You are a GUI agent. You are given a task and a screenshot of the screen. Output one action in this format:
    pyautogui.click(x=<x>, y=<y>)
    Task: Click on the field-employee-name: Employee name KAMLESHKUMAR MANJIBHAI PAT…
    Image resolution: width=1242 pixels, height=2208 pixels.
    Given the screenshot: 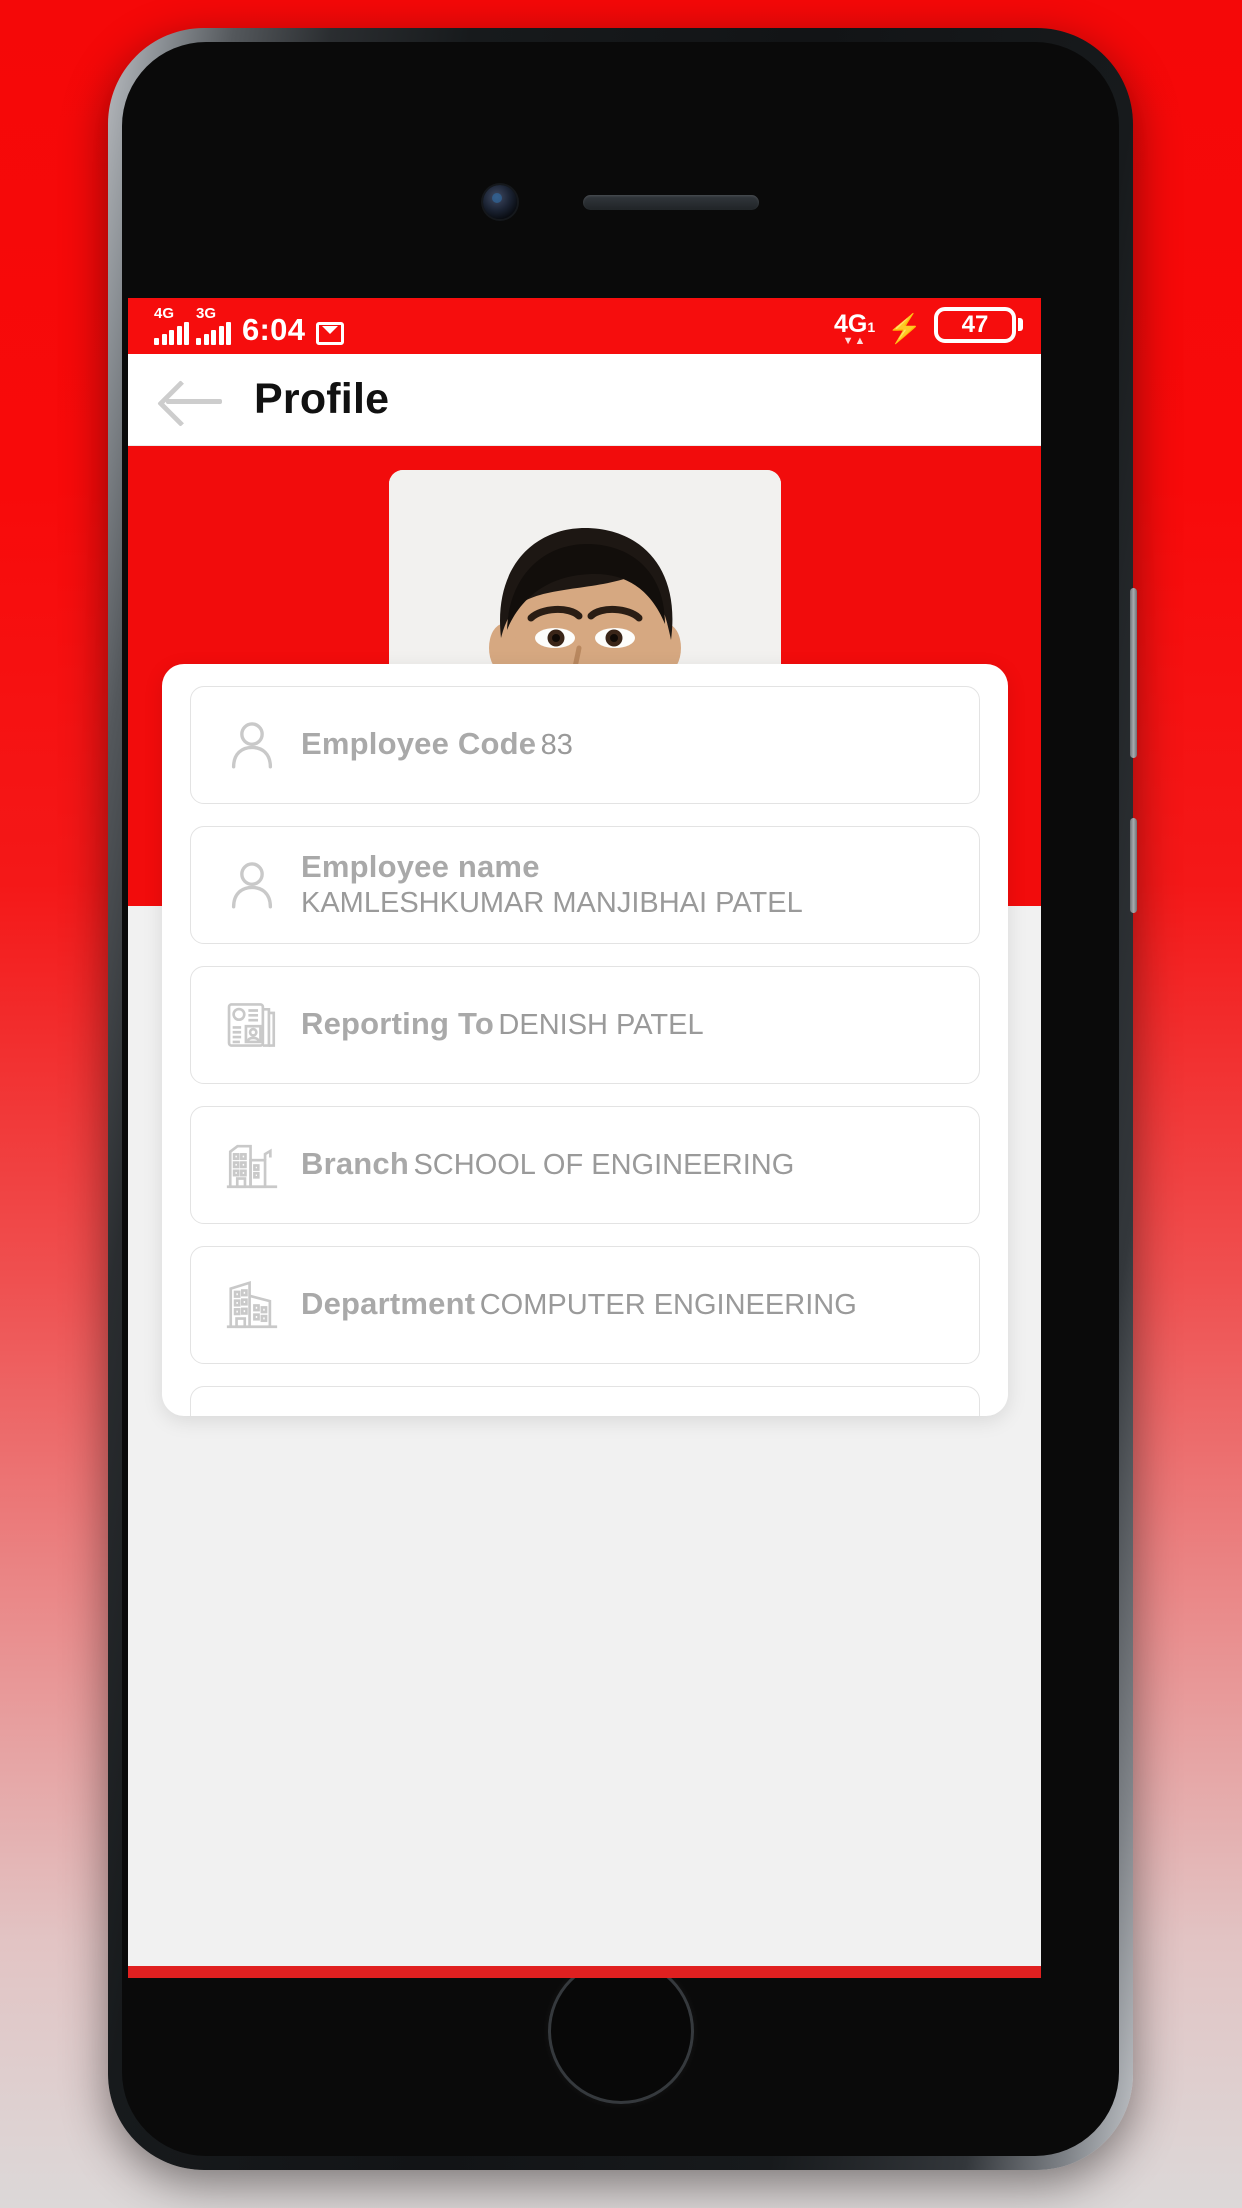 What is the action you would take?
    pyautogui.click(x=585, y=885)
    